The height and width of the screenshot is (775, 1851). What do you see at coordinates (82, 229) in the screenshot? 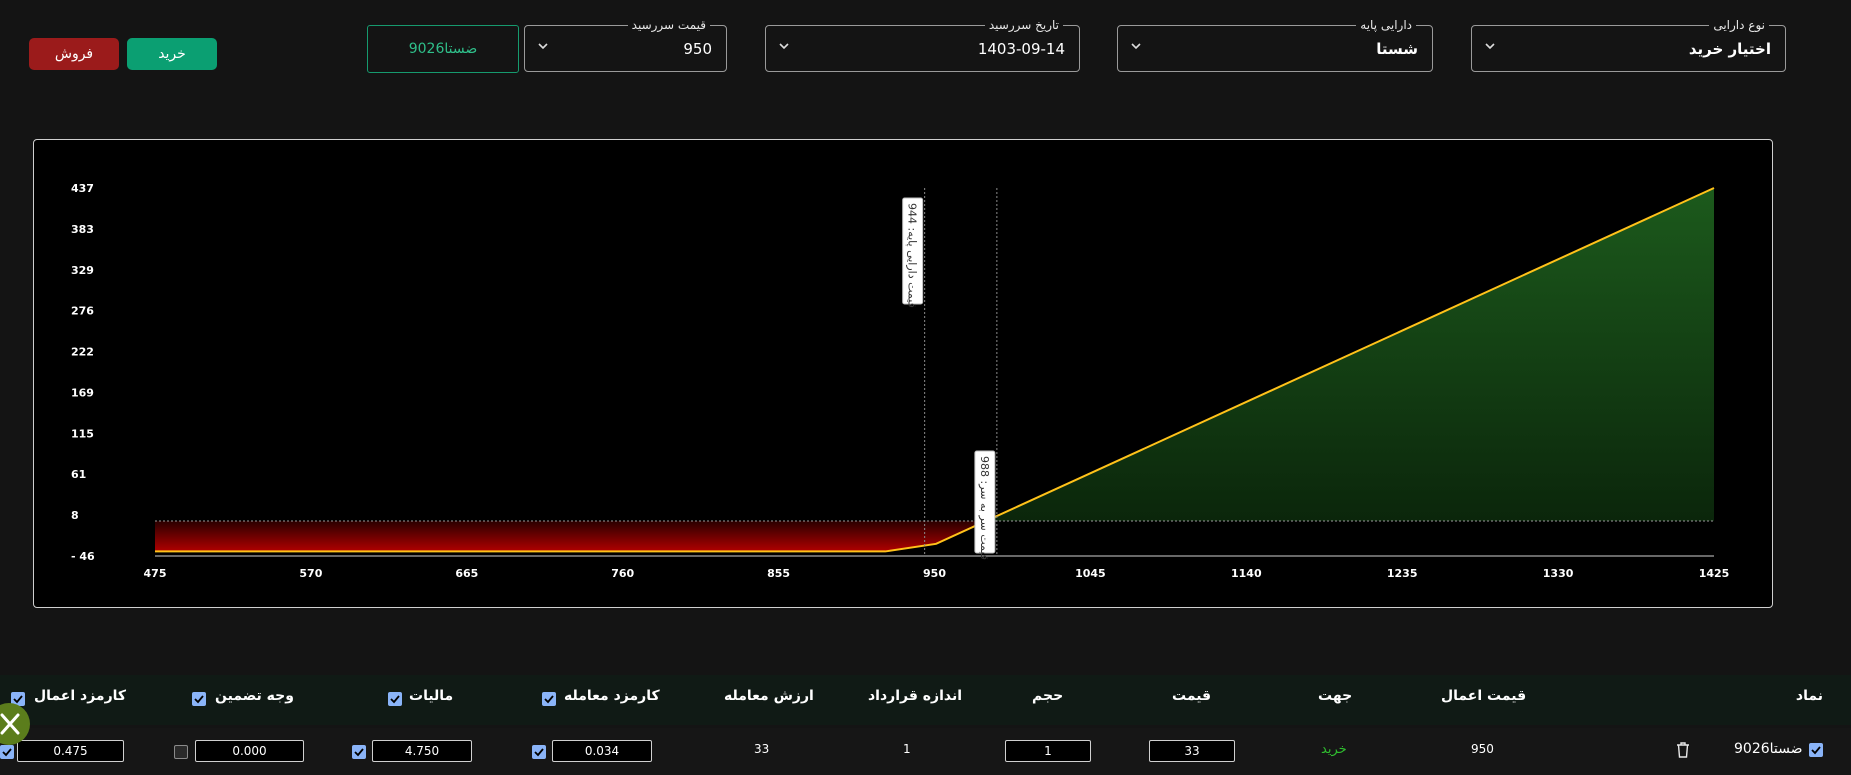
I see `y-tick-label: 383` at bounding box center [82, 229].